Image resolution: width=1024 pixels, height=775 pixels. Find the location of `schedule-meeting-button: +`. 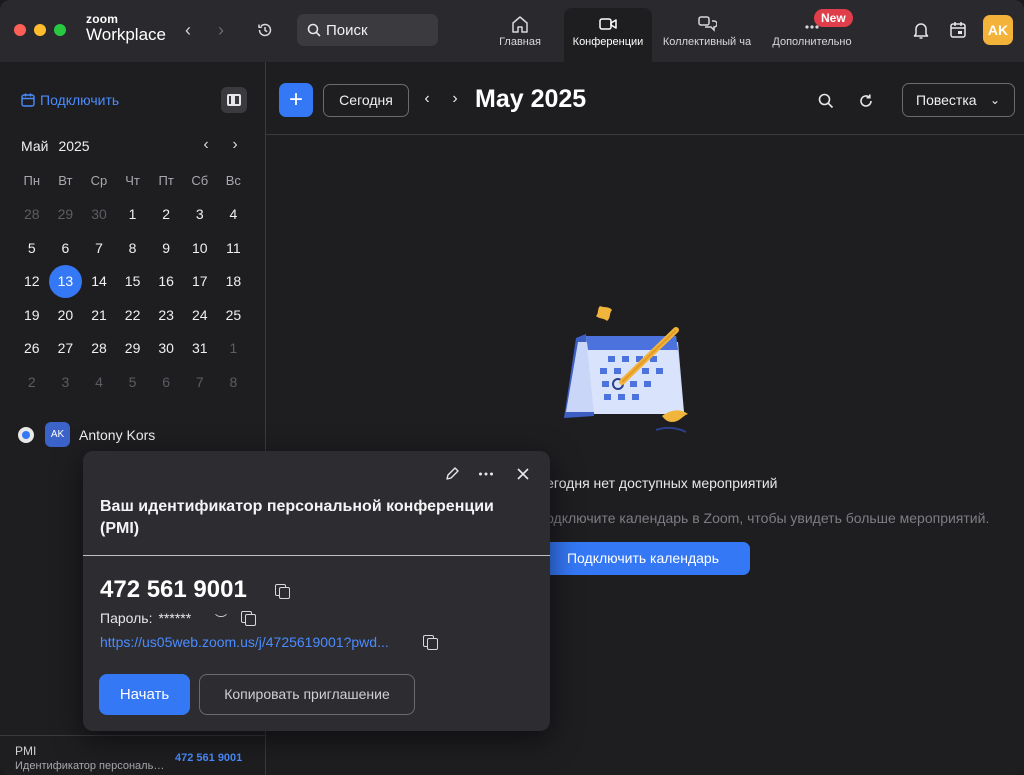

schedule-meeting-button: + is located at coordinates (296, 100).